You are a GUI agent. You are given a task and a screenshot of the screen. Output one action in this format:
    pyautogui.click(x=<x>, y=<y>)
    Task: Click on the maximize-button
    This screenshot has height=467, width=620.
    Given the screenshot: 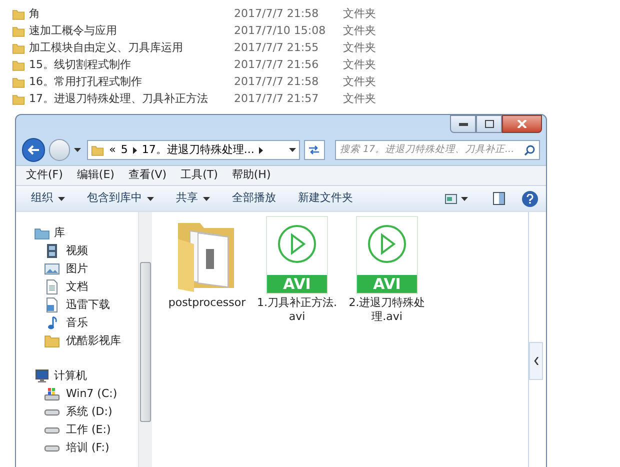 What is the action you would take?
    pyautogui.click(x=489, y=124)
    